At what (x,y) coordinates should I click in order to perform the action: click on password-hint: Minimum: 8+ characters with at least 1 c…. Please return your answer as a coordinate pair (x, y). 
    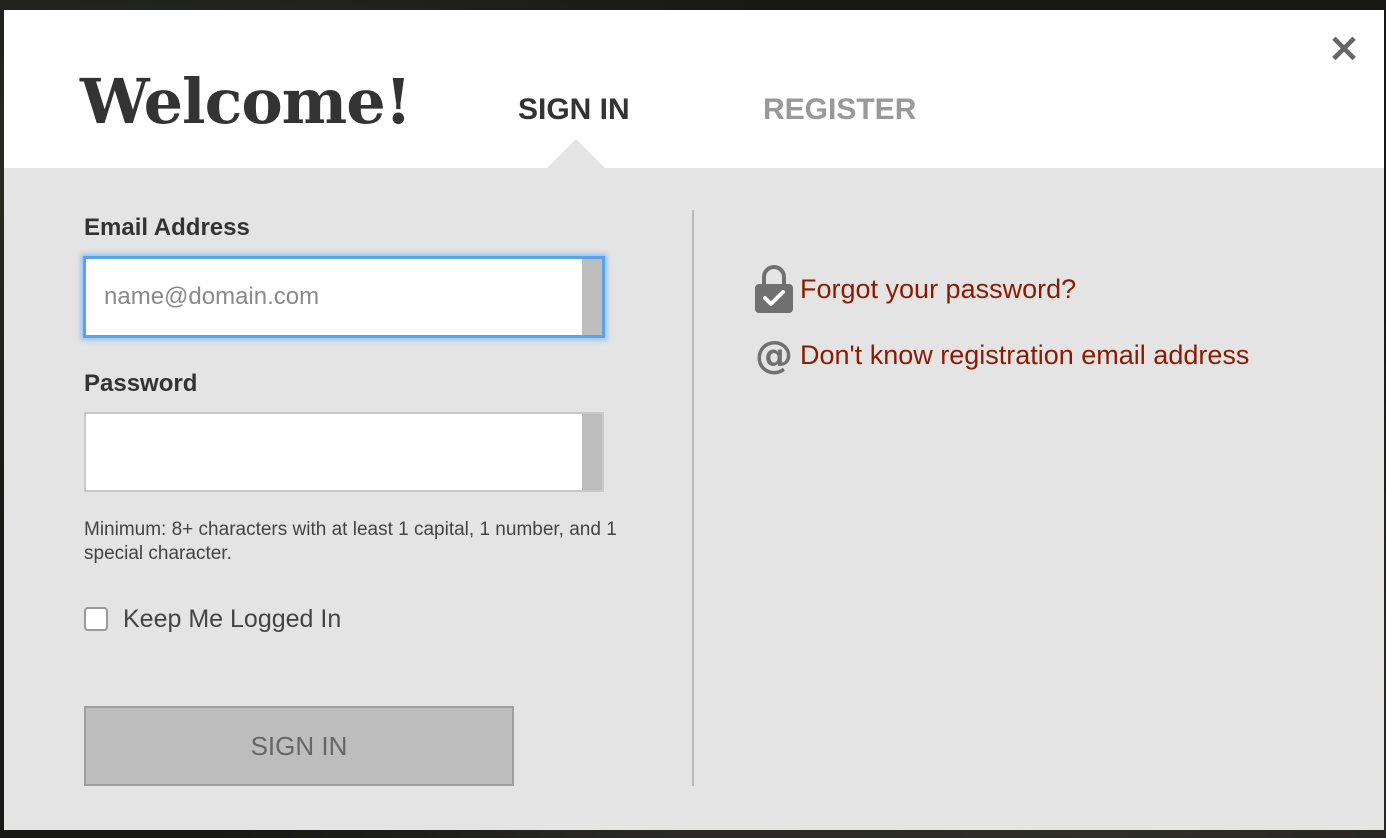
    Looking at the image, I should click on (350, 541).